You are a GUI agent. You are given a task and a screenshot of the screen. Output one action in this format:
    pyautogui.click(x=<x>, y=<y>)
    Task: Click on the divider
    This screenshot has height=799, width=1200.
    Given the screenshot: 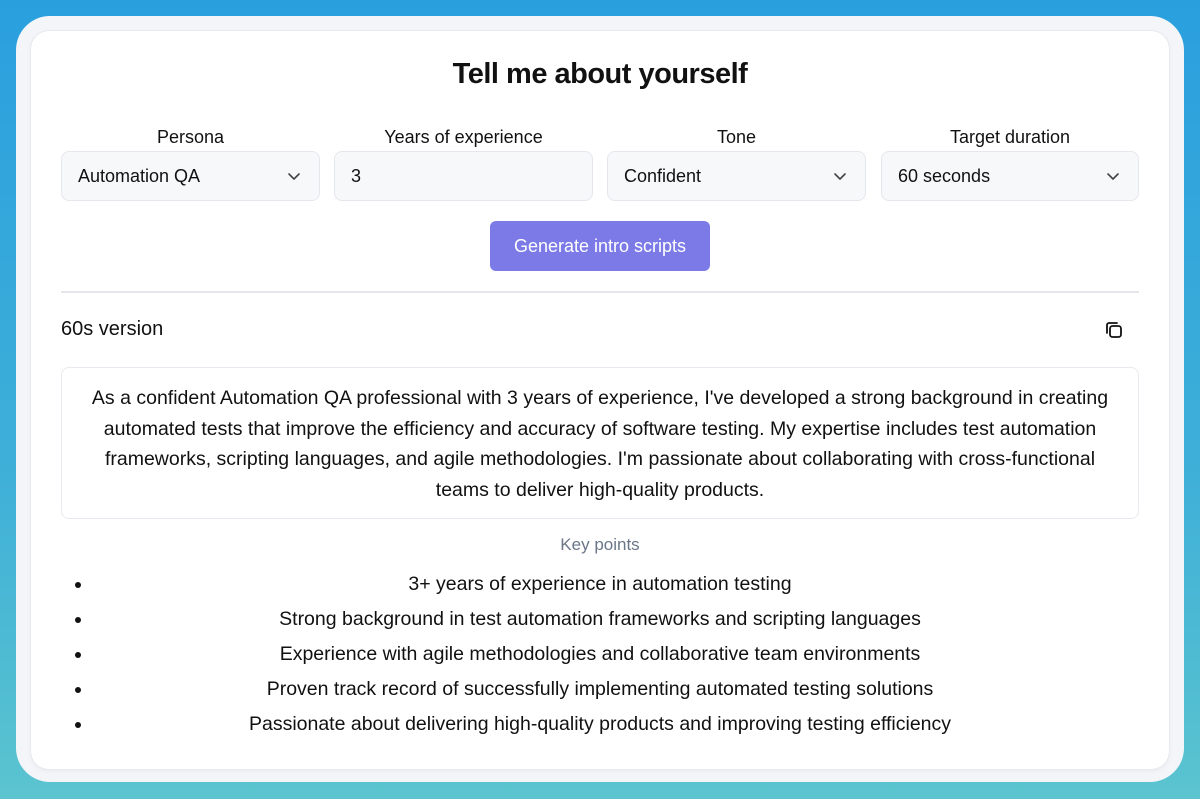 What is the action you would take?
    pyautogui.click(x=600, y=292)
    